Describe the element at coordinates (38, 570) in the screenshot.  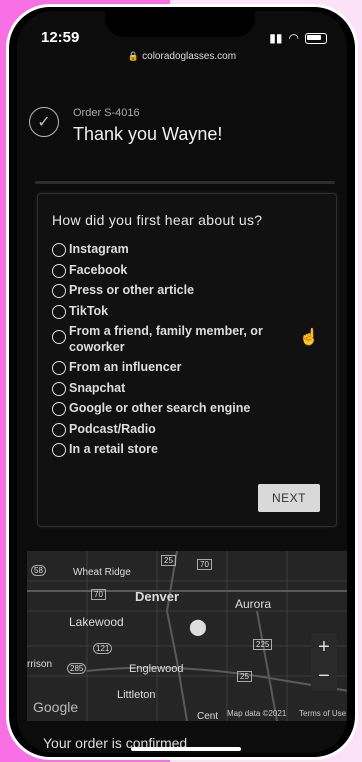
I see `map-shield: 58` at that location.